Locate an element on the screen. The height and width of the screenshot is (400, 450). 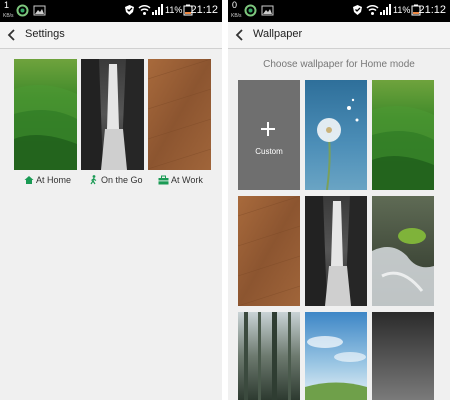
home-icon is located at coordinates (29, 180).